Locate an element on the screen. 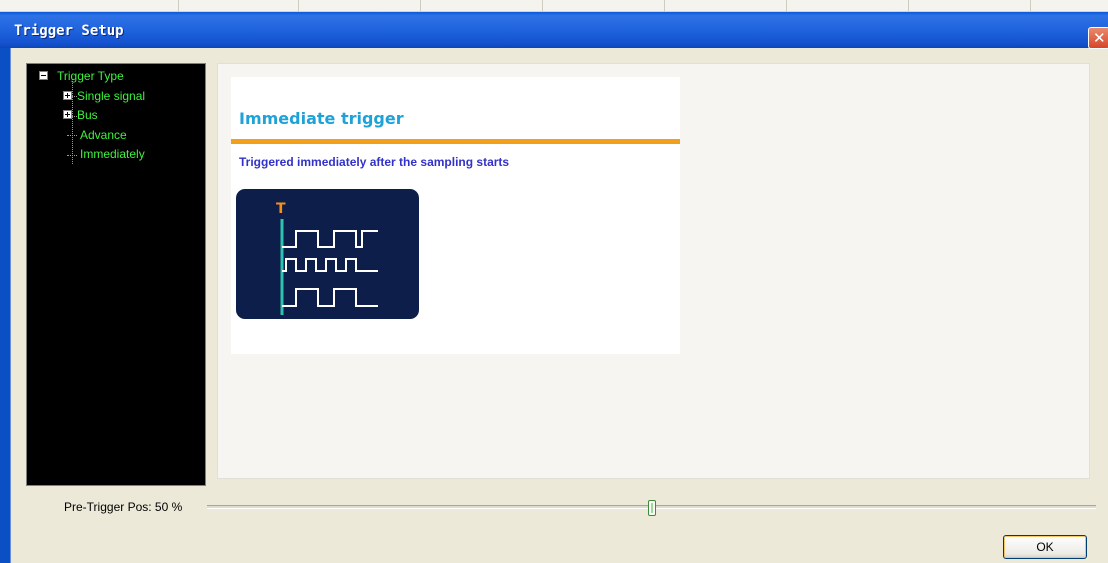 This screenshot has height=563, width=1108. pre-trigger-label: Pre-Trigger Pos: 50 % is located at coordinates (123, 507).